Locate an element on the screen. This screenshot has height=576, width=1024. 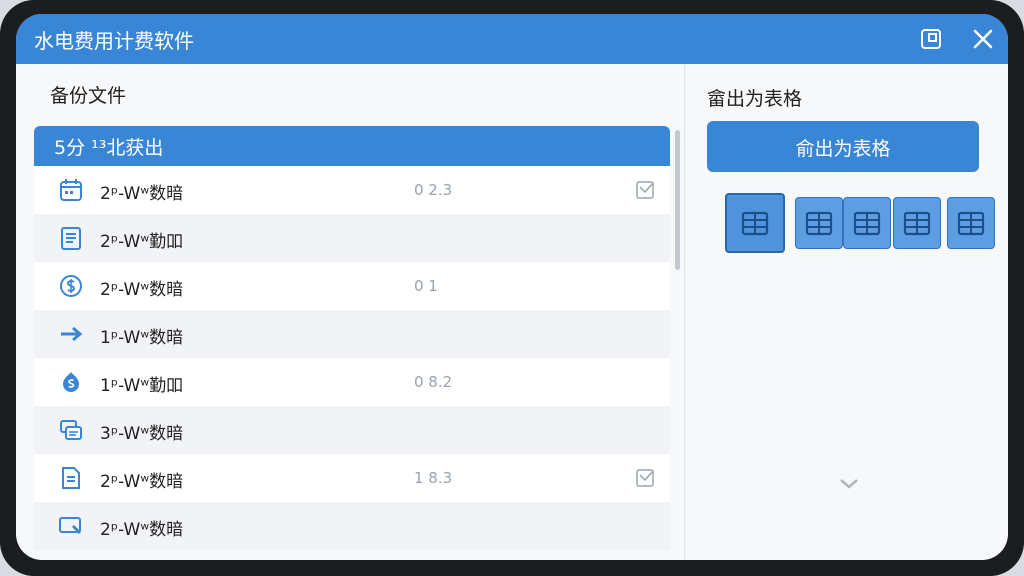
list-item-name: 1ᵖ-Wʷ数暗 is located at coordinates (142, 338).